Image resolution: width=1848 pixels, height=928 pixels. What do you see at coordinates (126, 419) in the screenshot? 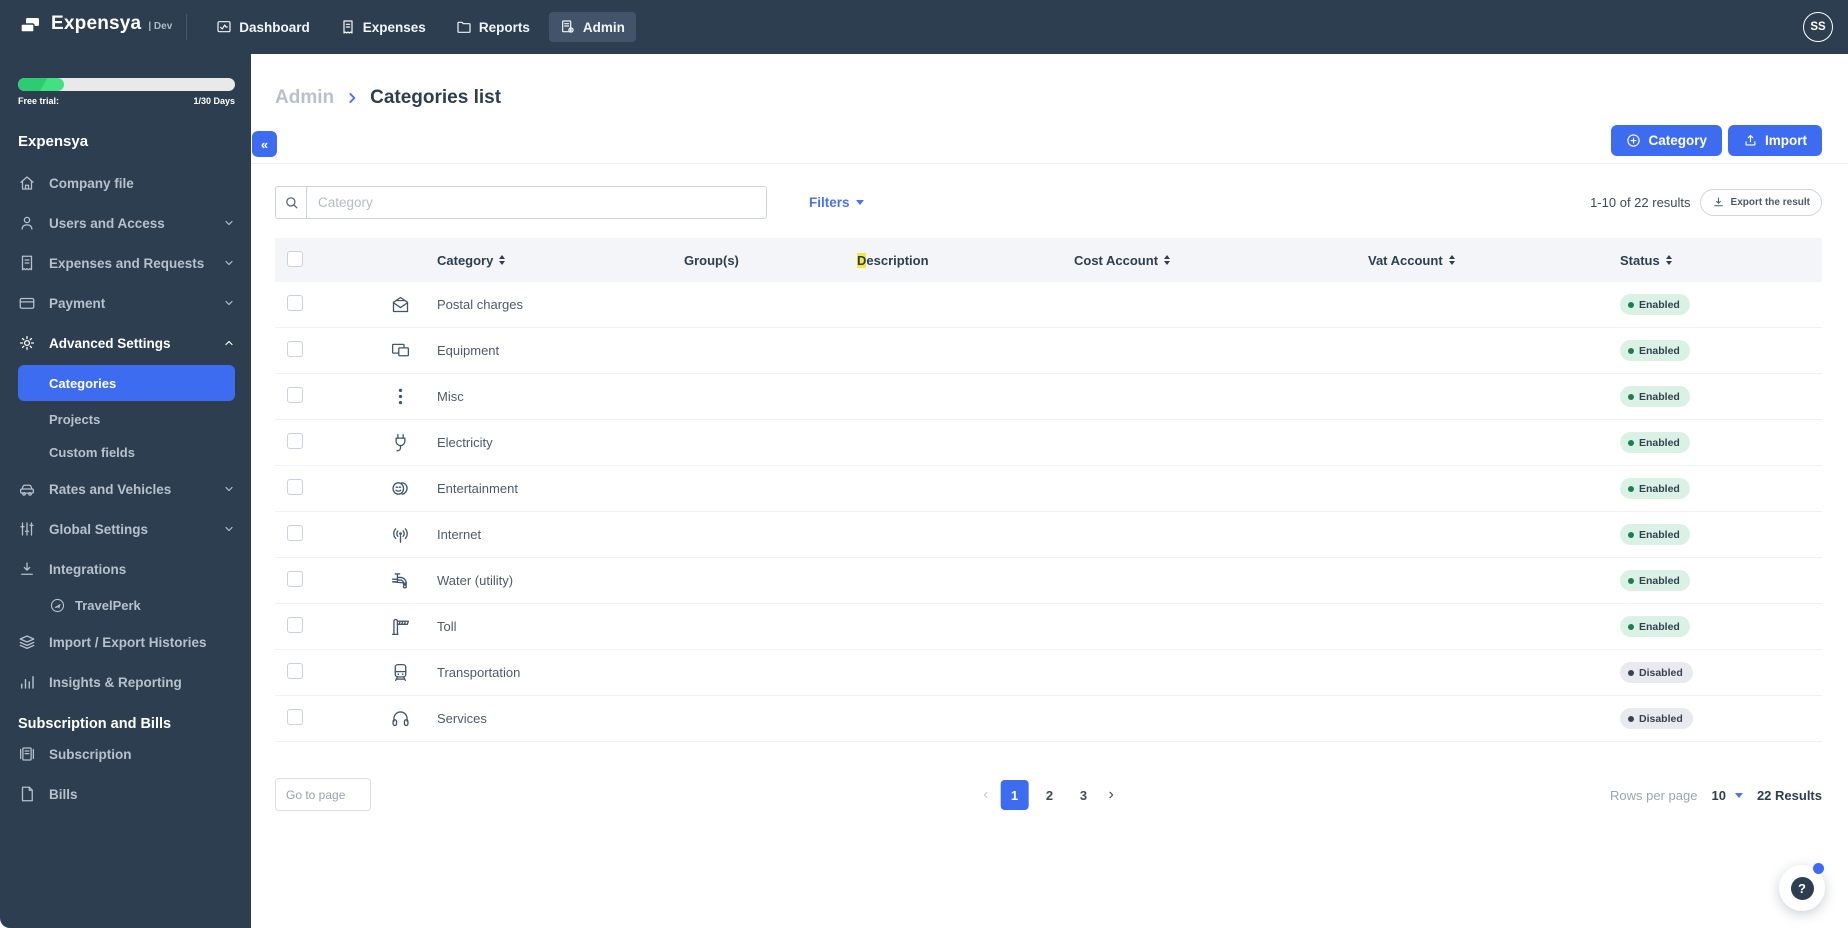
I see `sidebar-subitem-projects: Projects` at bounding box center [126, 419].